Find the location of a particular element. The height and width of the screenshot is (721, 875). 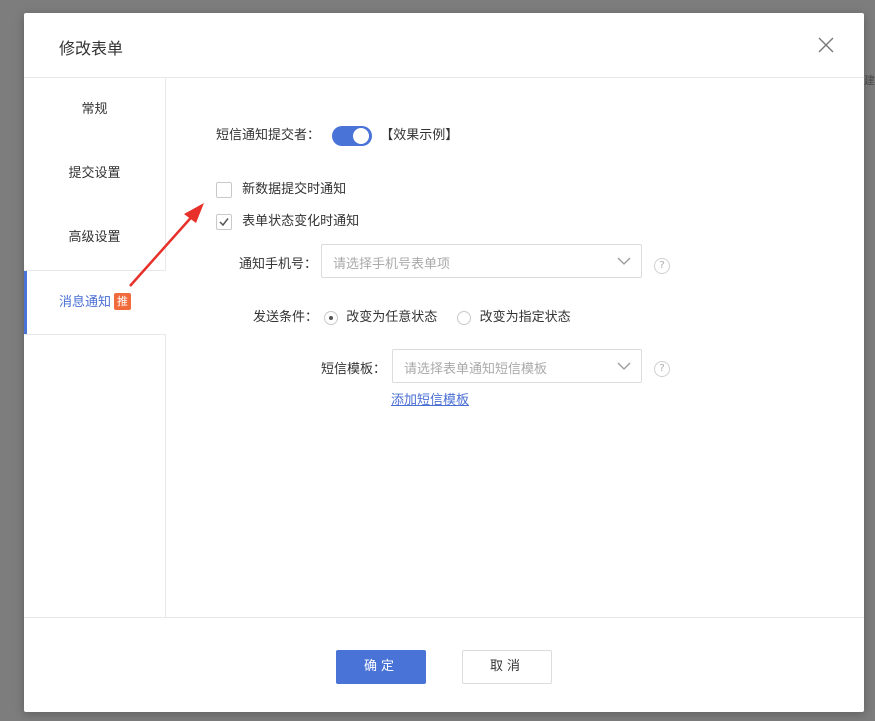

close-icon is located at coordinates (826, 45).